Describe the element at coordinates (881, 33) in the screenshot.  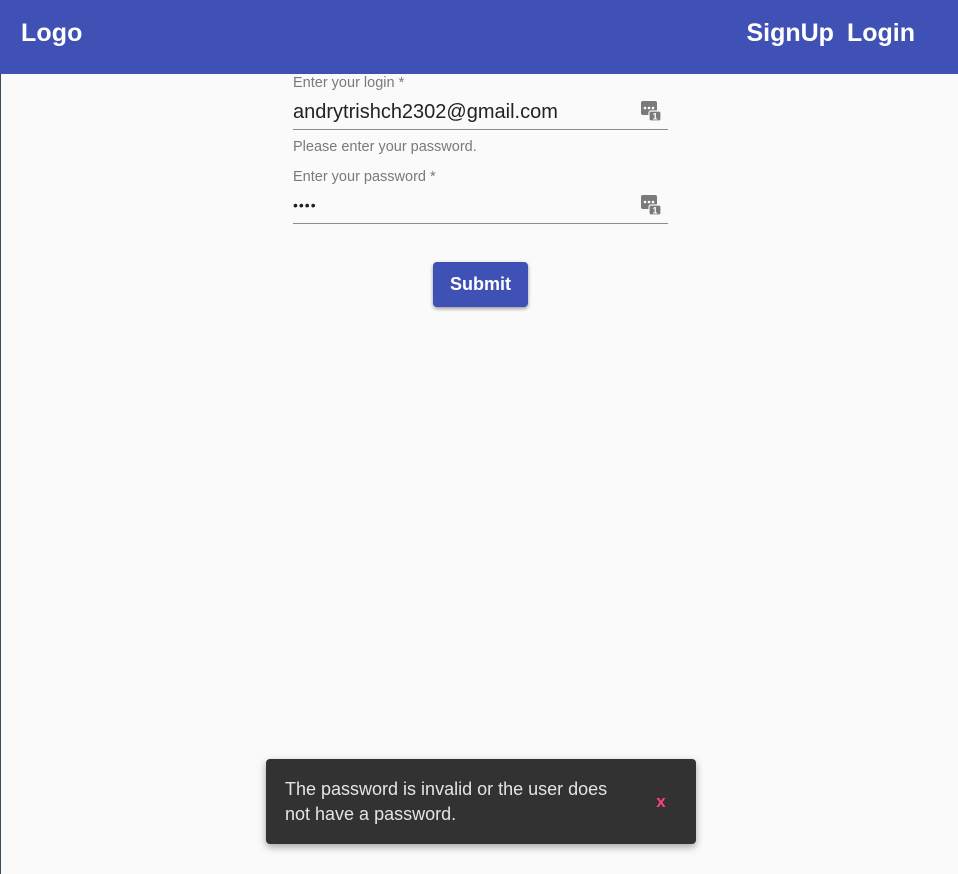
I see `login-link: Login` at that location.